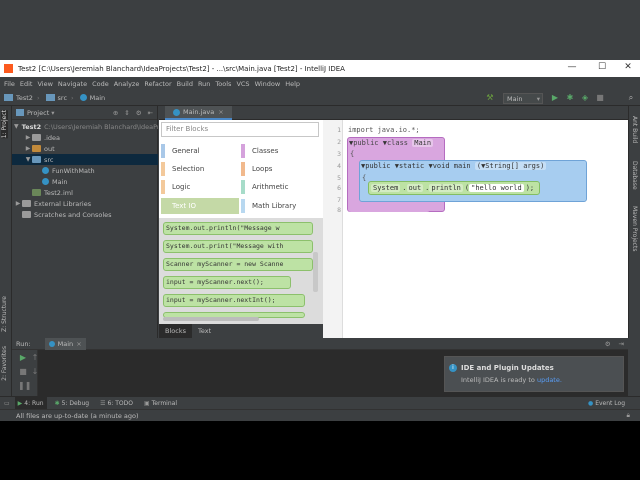  Describe the element at coordinates (238, 246) in the screenshot. I see `block-print: System.out.print("Message with` at that location.